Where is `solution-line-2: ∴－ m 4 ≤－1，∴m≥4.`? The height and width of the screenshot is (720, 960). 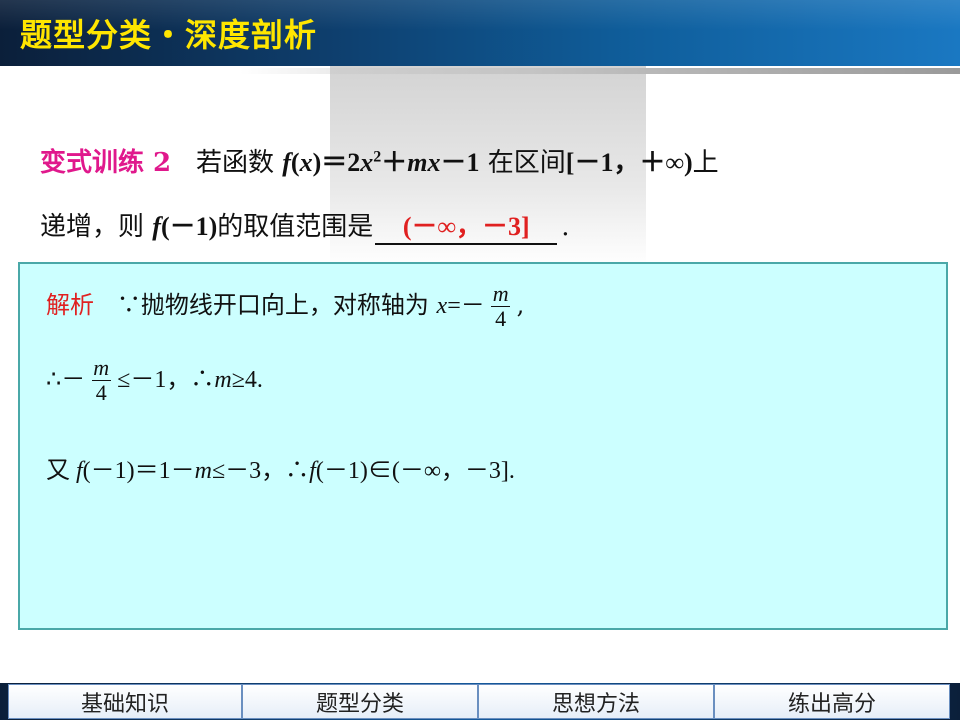
solution-line-2: ∴－ m 4 ≤－1，∴m≥4. is located at coordinates (154, 380).